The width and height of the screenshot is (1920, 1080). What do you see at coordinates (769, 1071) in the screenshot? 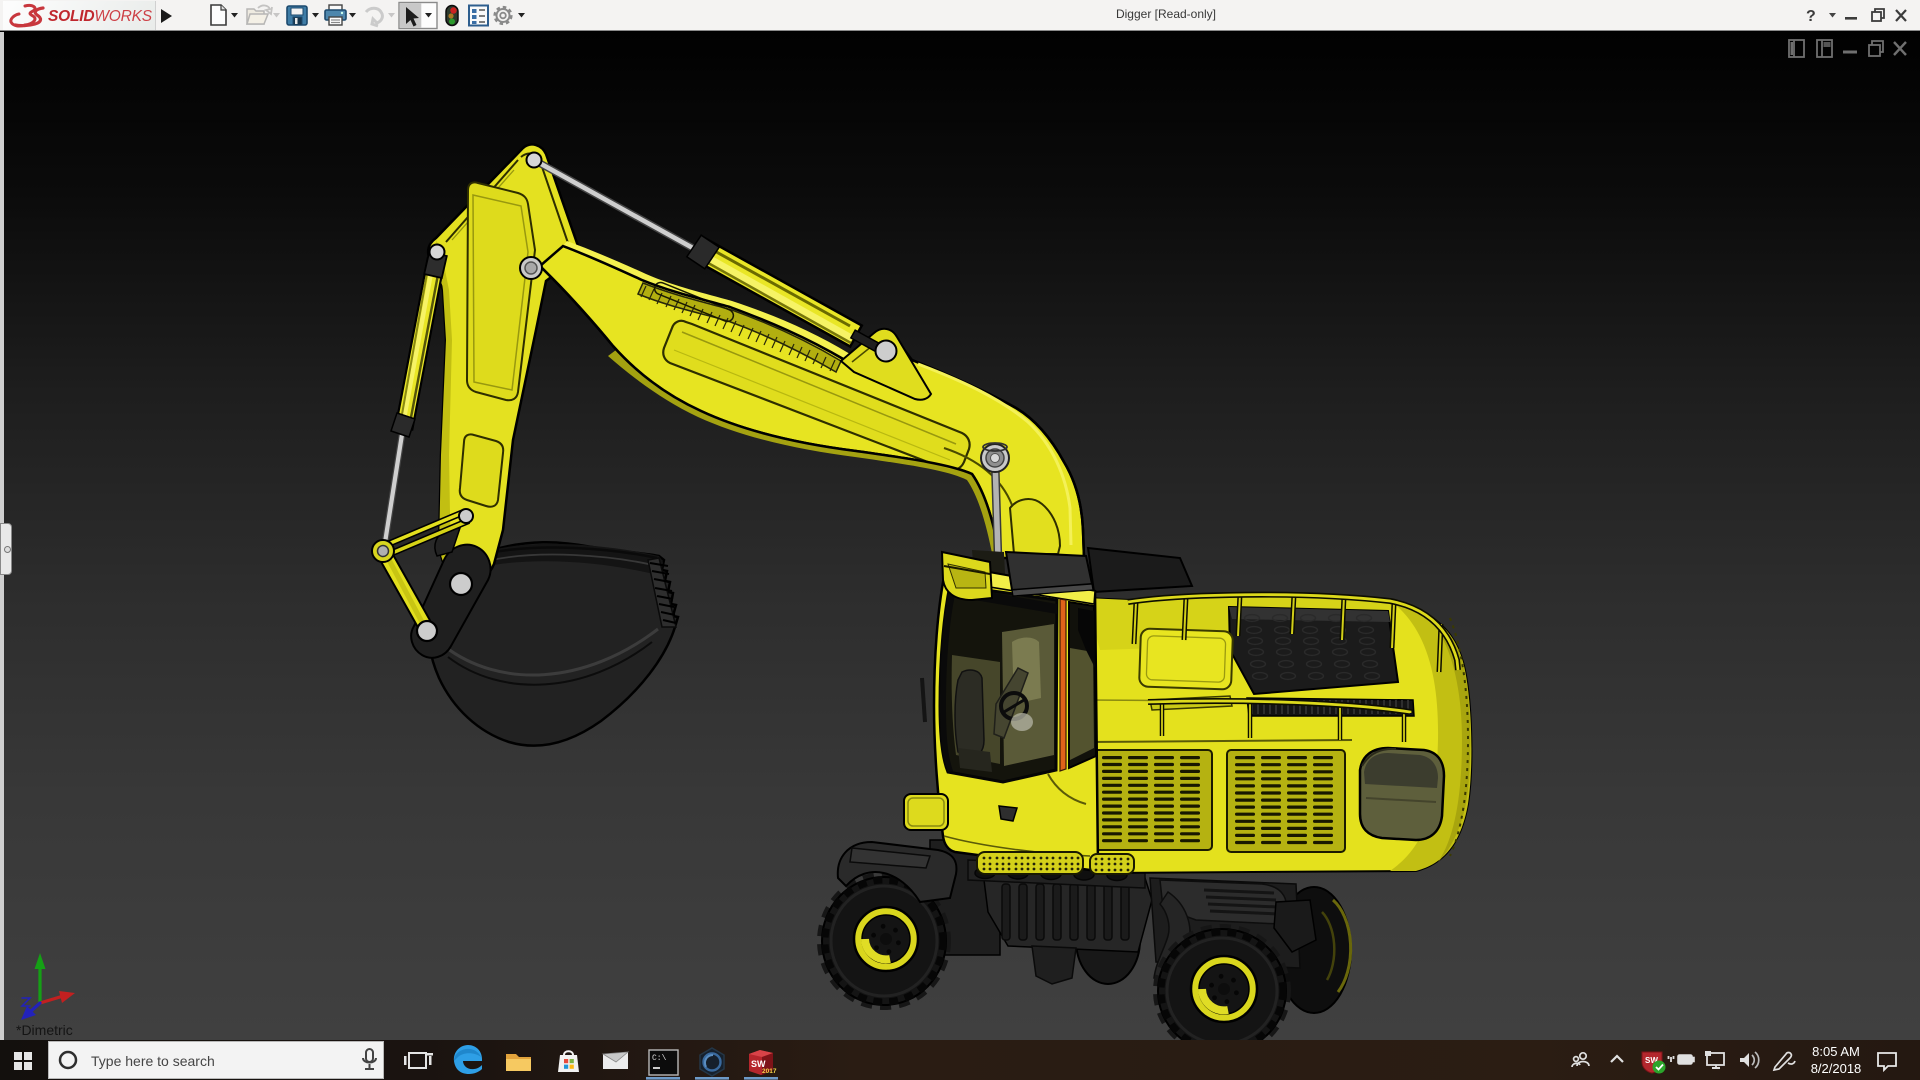
I see `svg-text: 2017` at bounding box center [769, 1071].